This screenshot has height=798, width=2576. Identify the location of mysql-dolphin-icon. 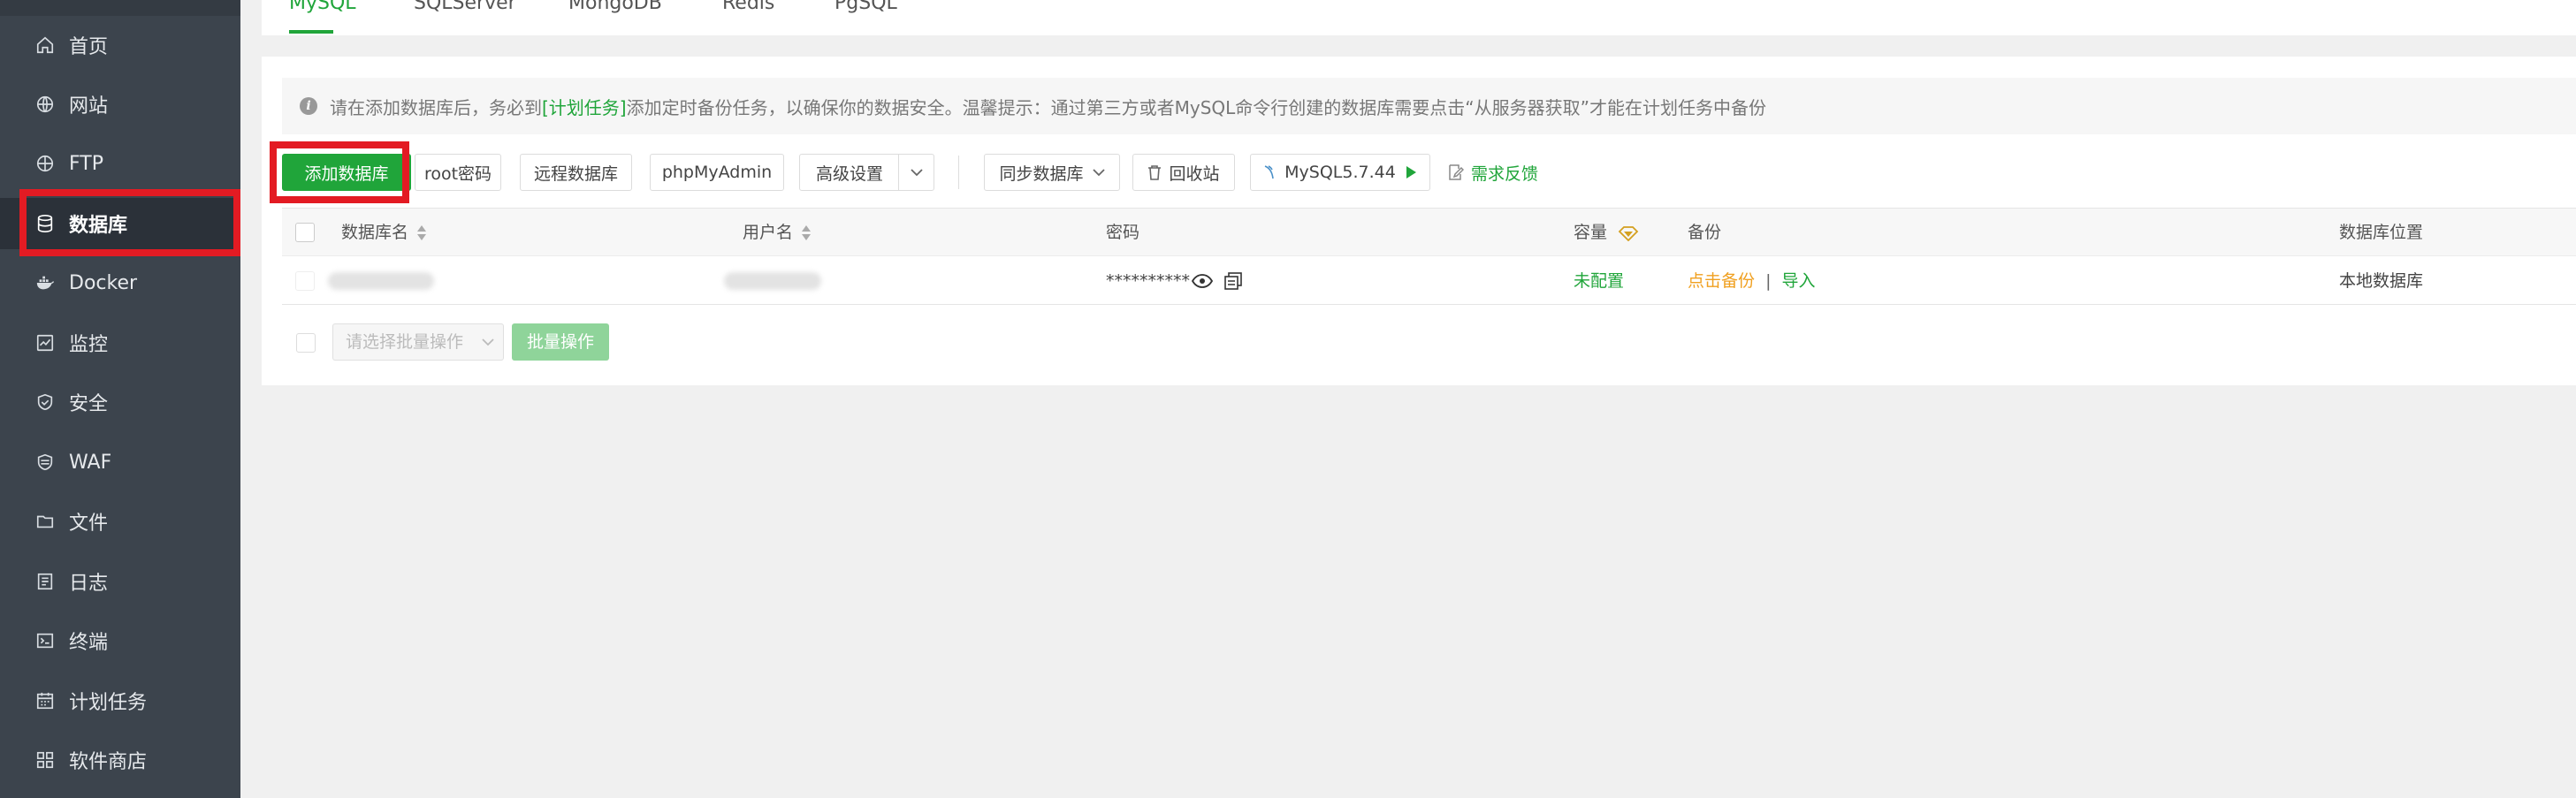
(1269, 172).